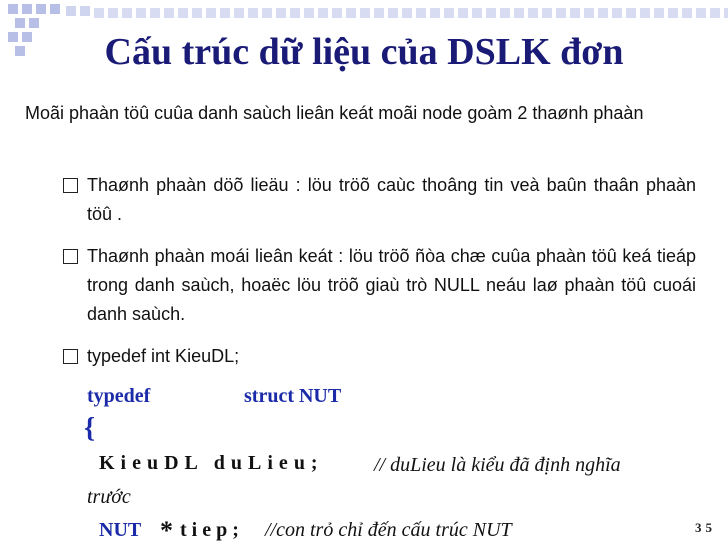  I want to click on code-typedef: typedef, so click(119, 396).